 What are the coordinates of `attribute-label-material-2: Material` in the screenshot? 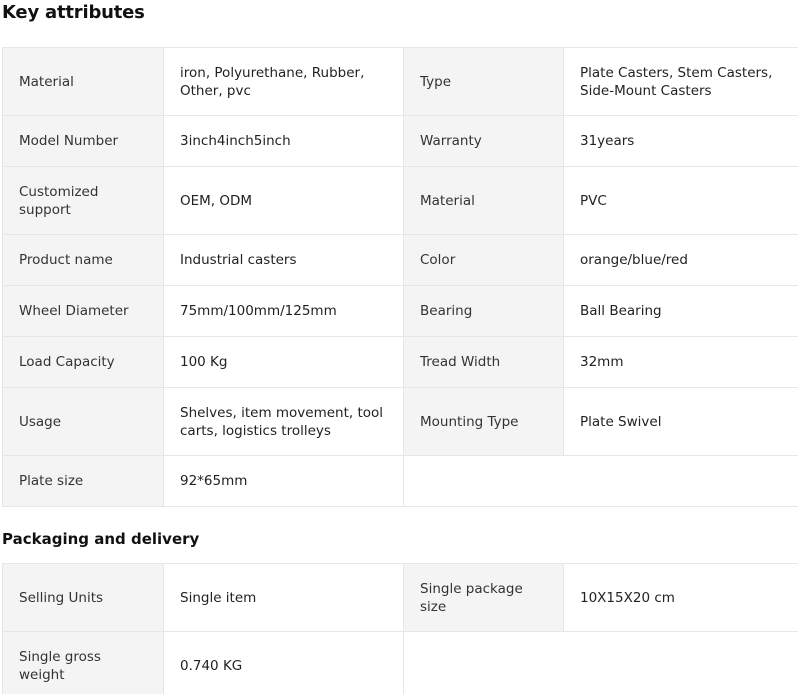 It's located at (483, 200).